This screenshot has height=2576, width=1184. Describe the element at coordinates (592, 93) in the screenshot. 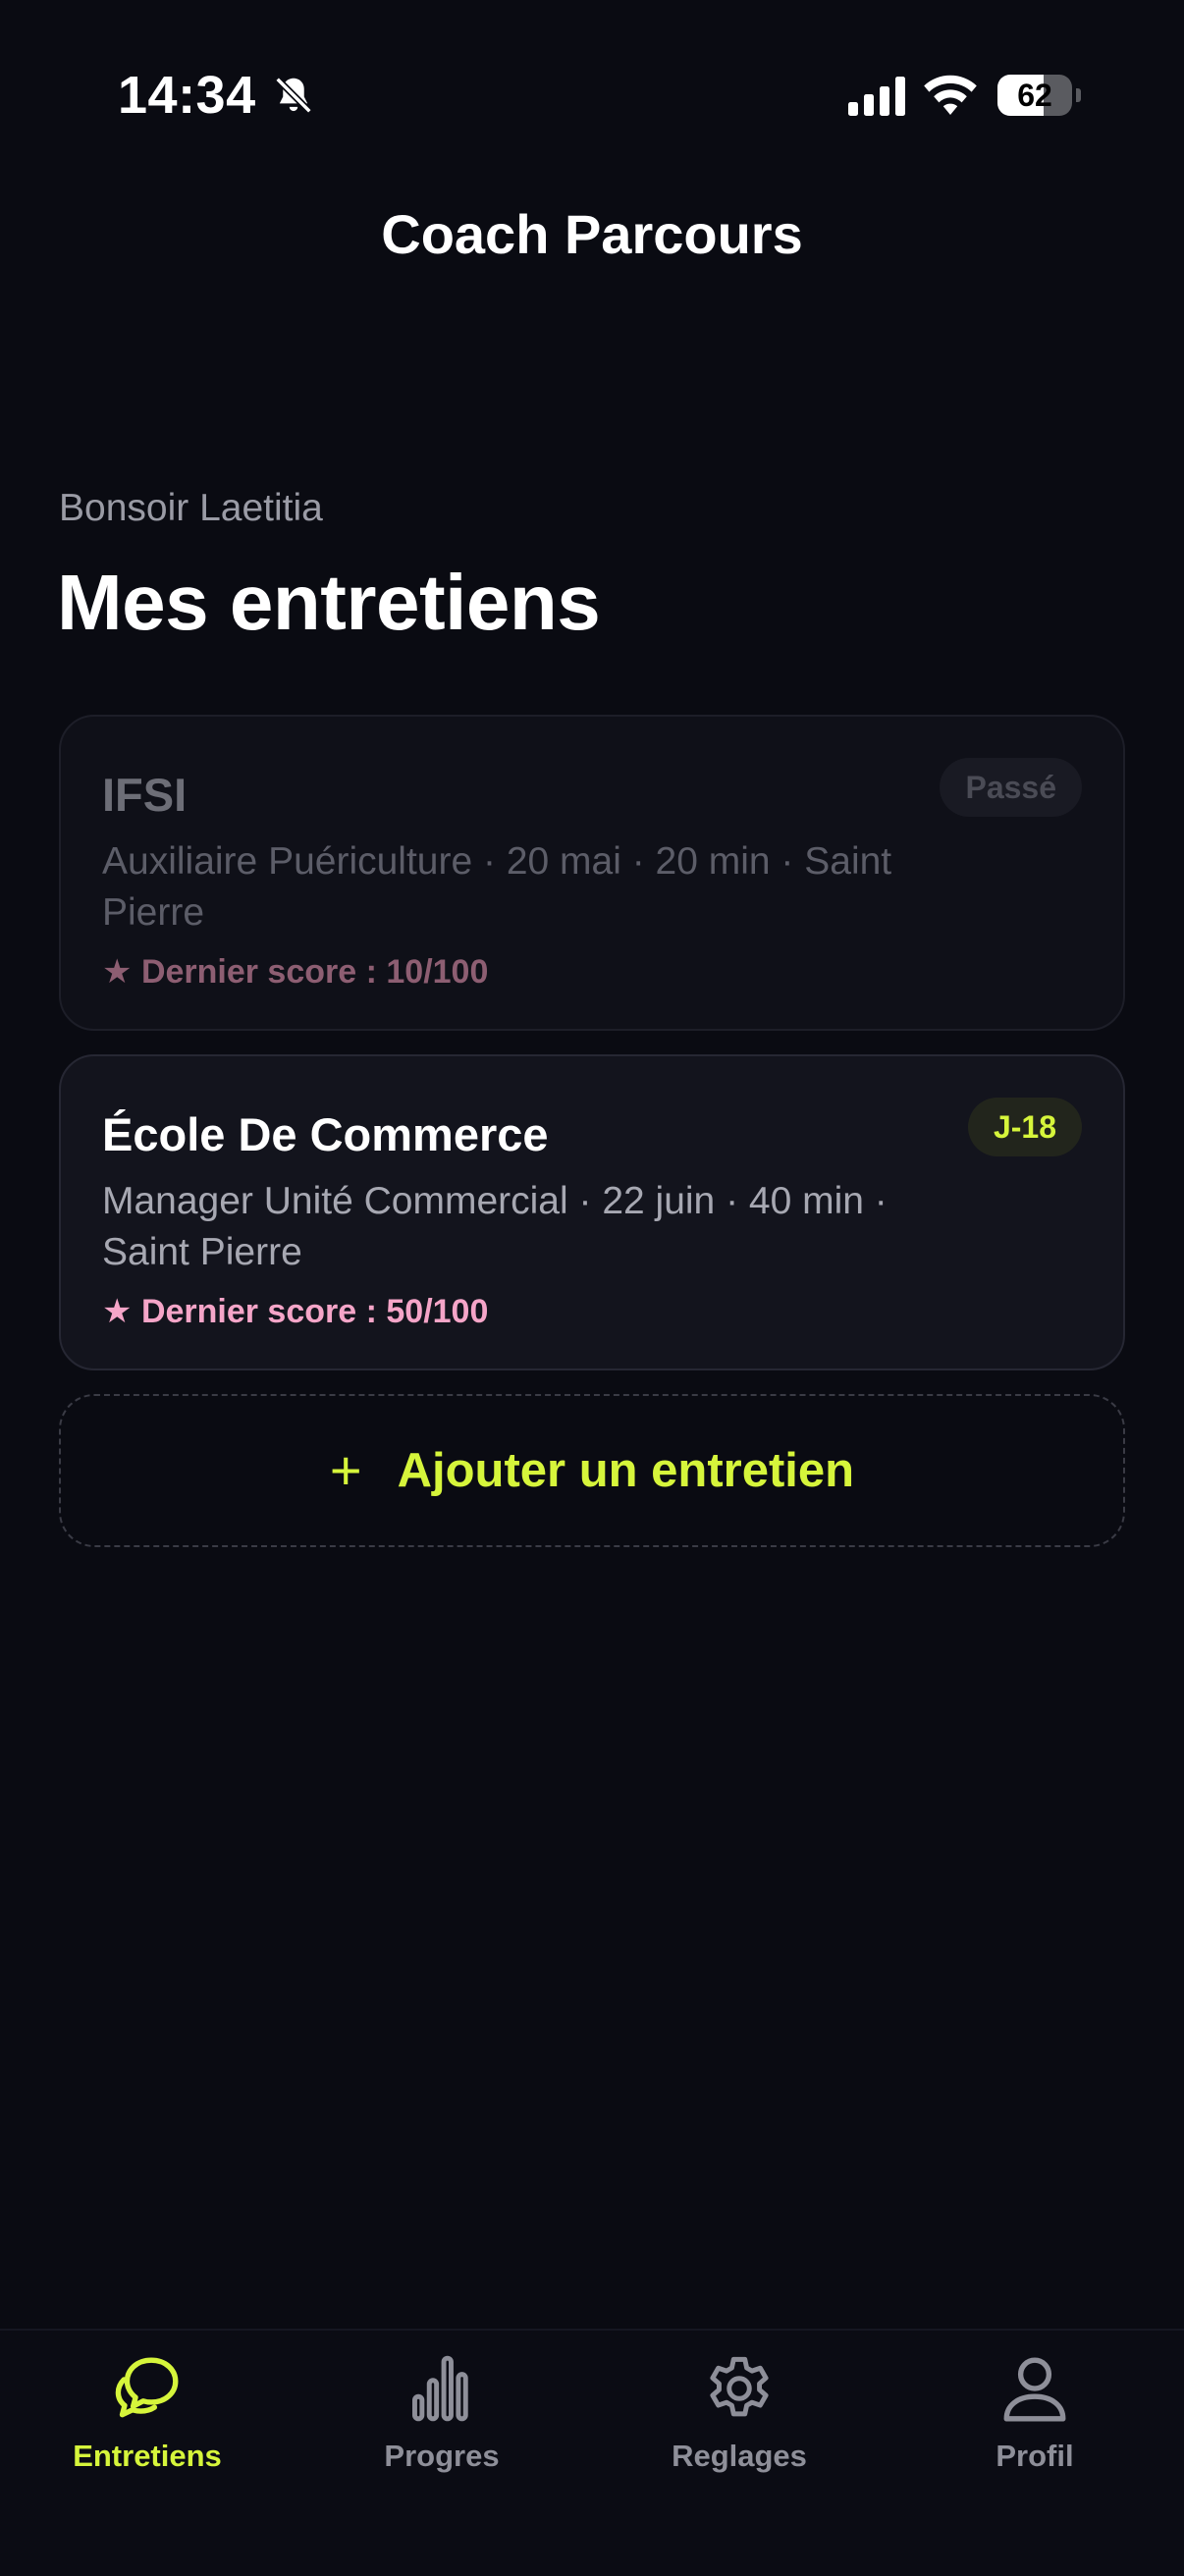

I see `status-bar: 14:34 62` at that location.